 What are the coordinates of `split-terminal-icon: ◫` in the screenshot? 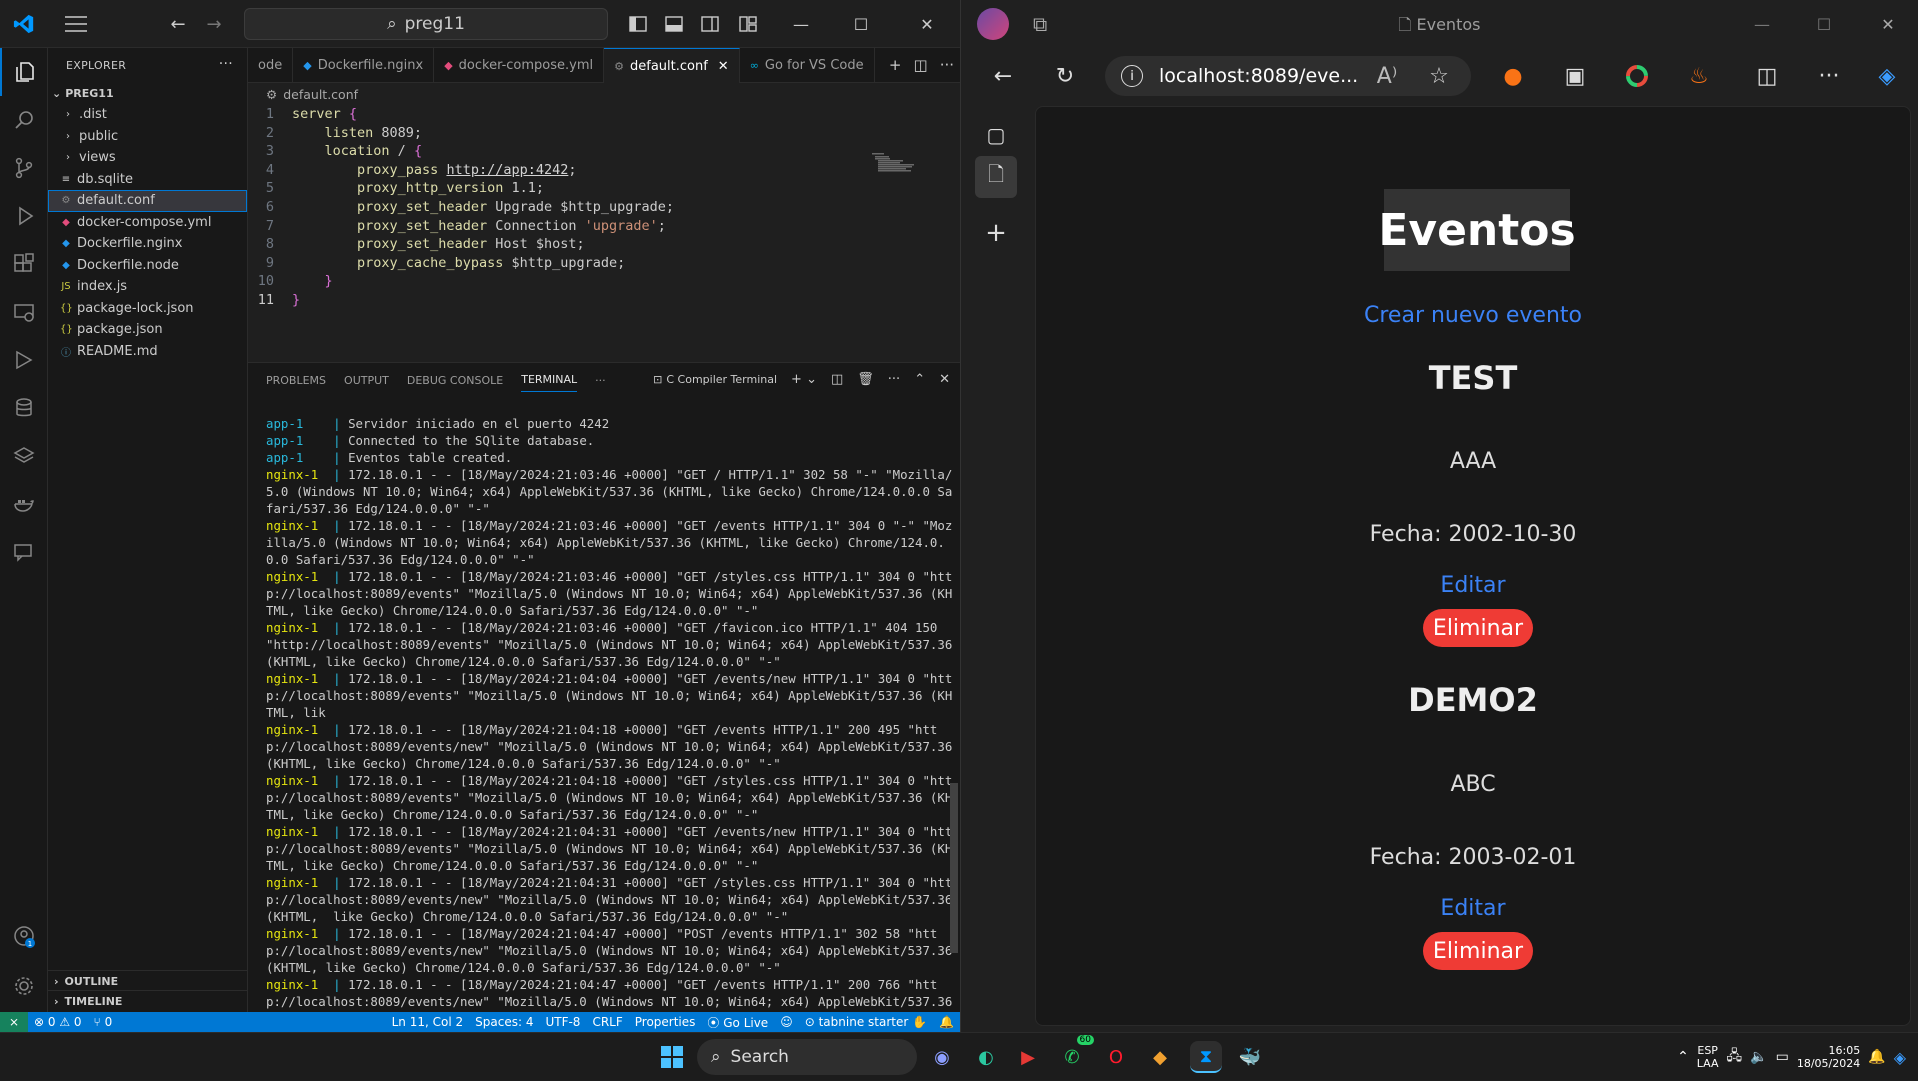 It's located at (837, 379).